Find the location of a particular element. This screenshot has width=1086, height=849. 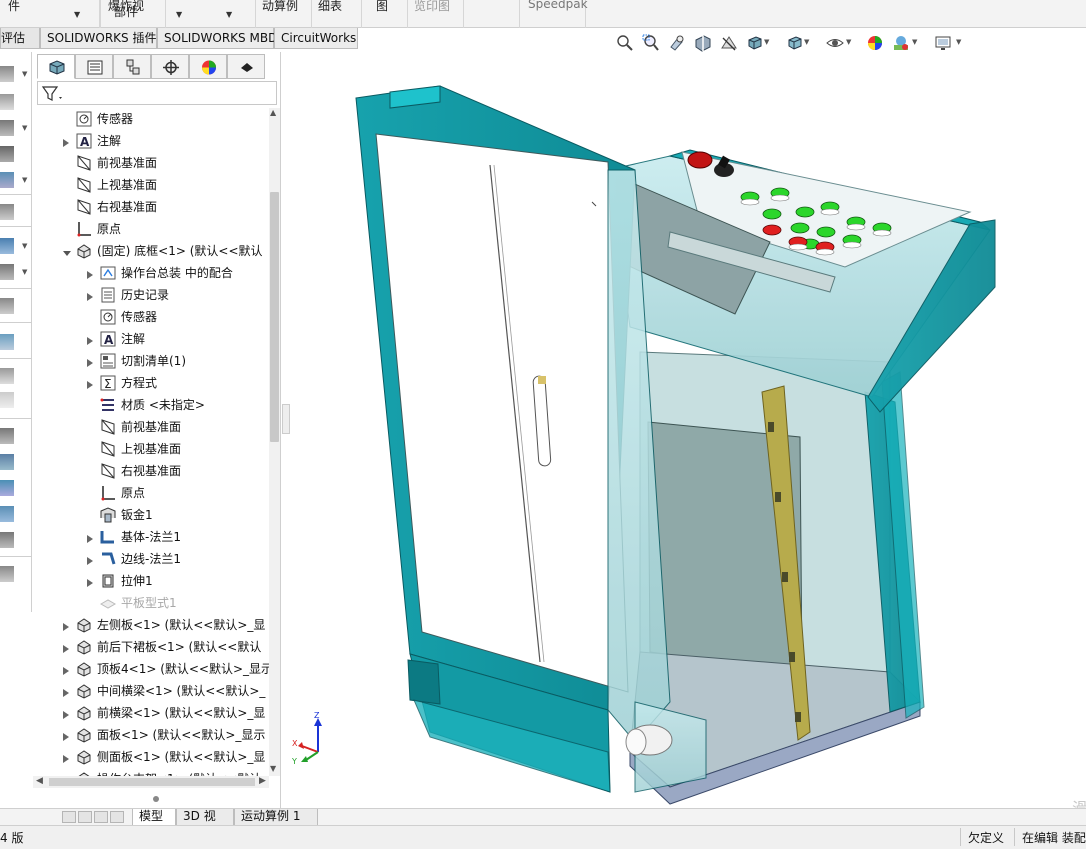

tree-item: (固定) 底框<1> (默认<<默认 is located at coordinates (151, 251).